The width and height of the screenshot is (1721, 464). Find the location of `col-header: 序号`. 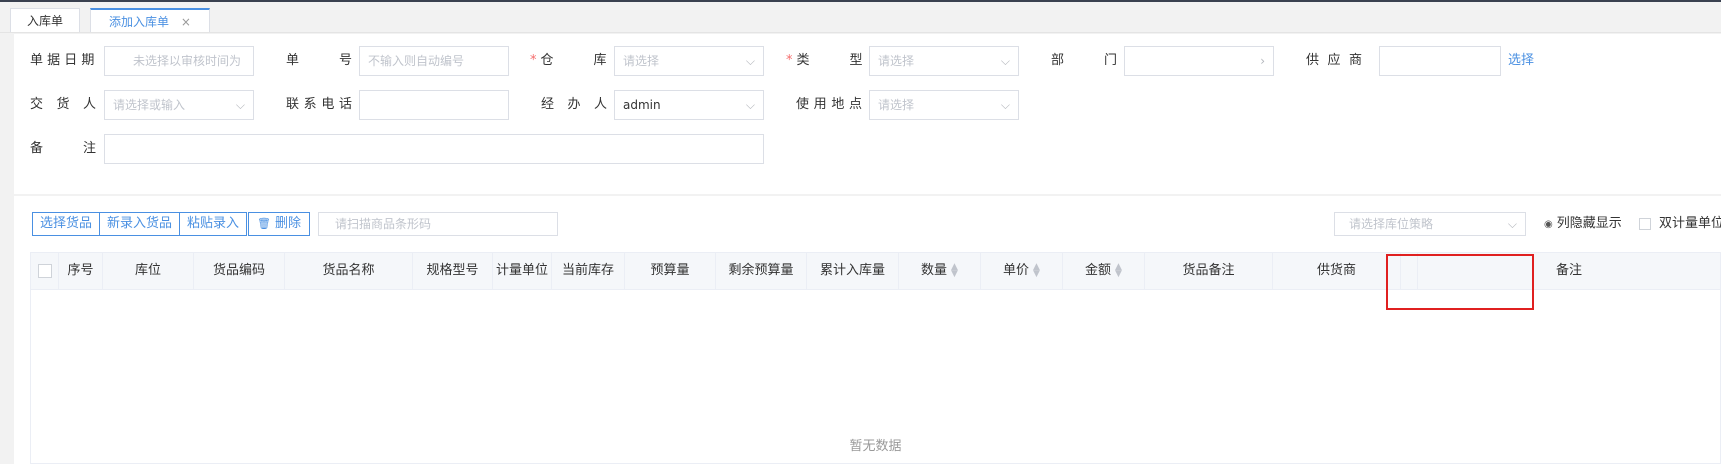

col-header: 序号 is located at coordinates (81, 271).